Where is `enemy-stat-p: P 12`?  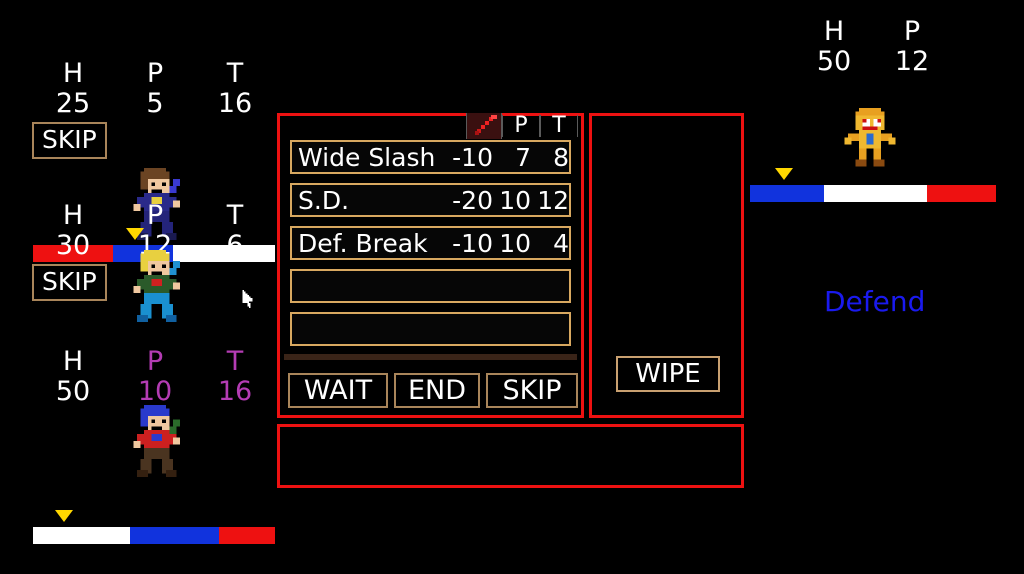
enemy-stat-p: P 12 is located at coordinates (912, 46).